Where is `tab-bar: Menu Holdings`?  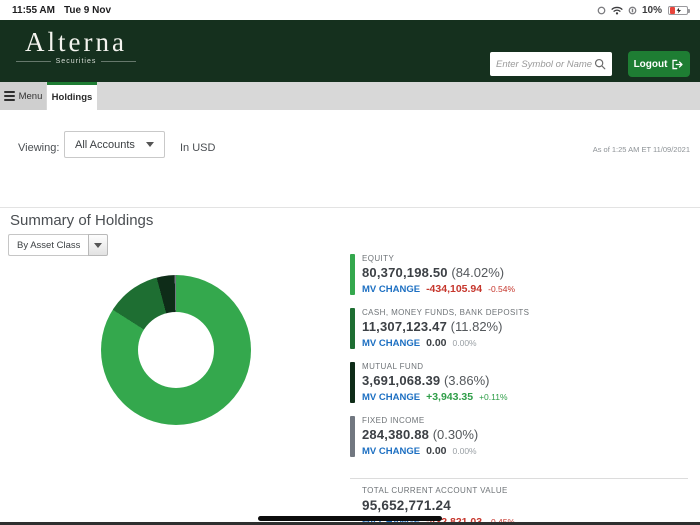
tab-bar: Menu Holdings is located at coordinates (350, 96).